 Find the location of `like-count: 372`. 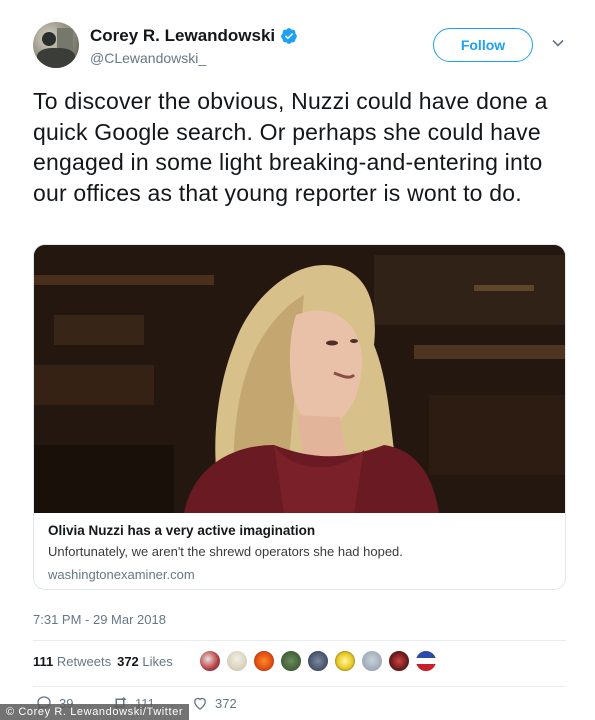

like-count: 372 is located at coordinates (226, 703).